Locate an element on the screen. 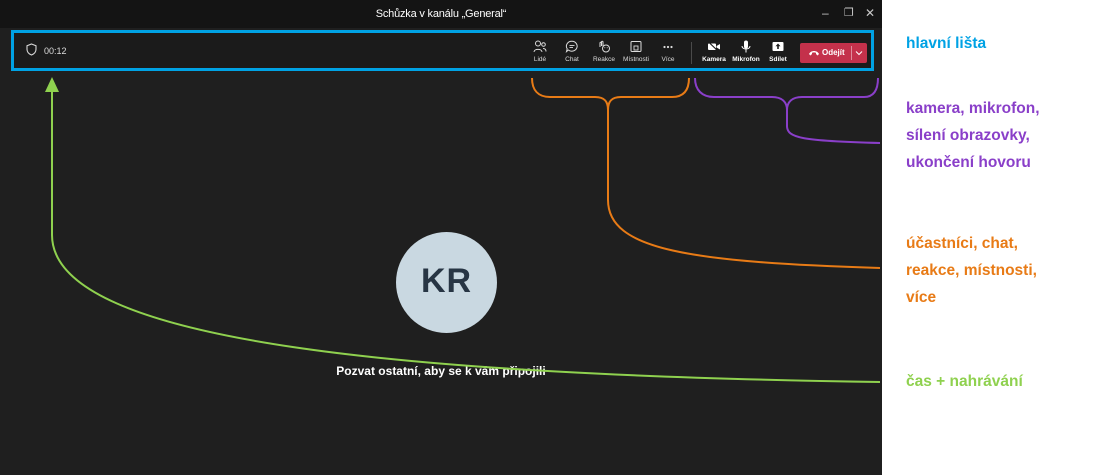 The height and width of the screenshot is (475, 1116). people-button: Lidé is located at coordinates (540, 54).